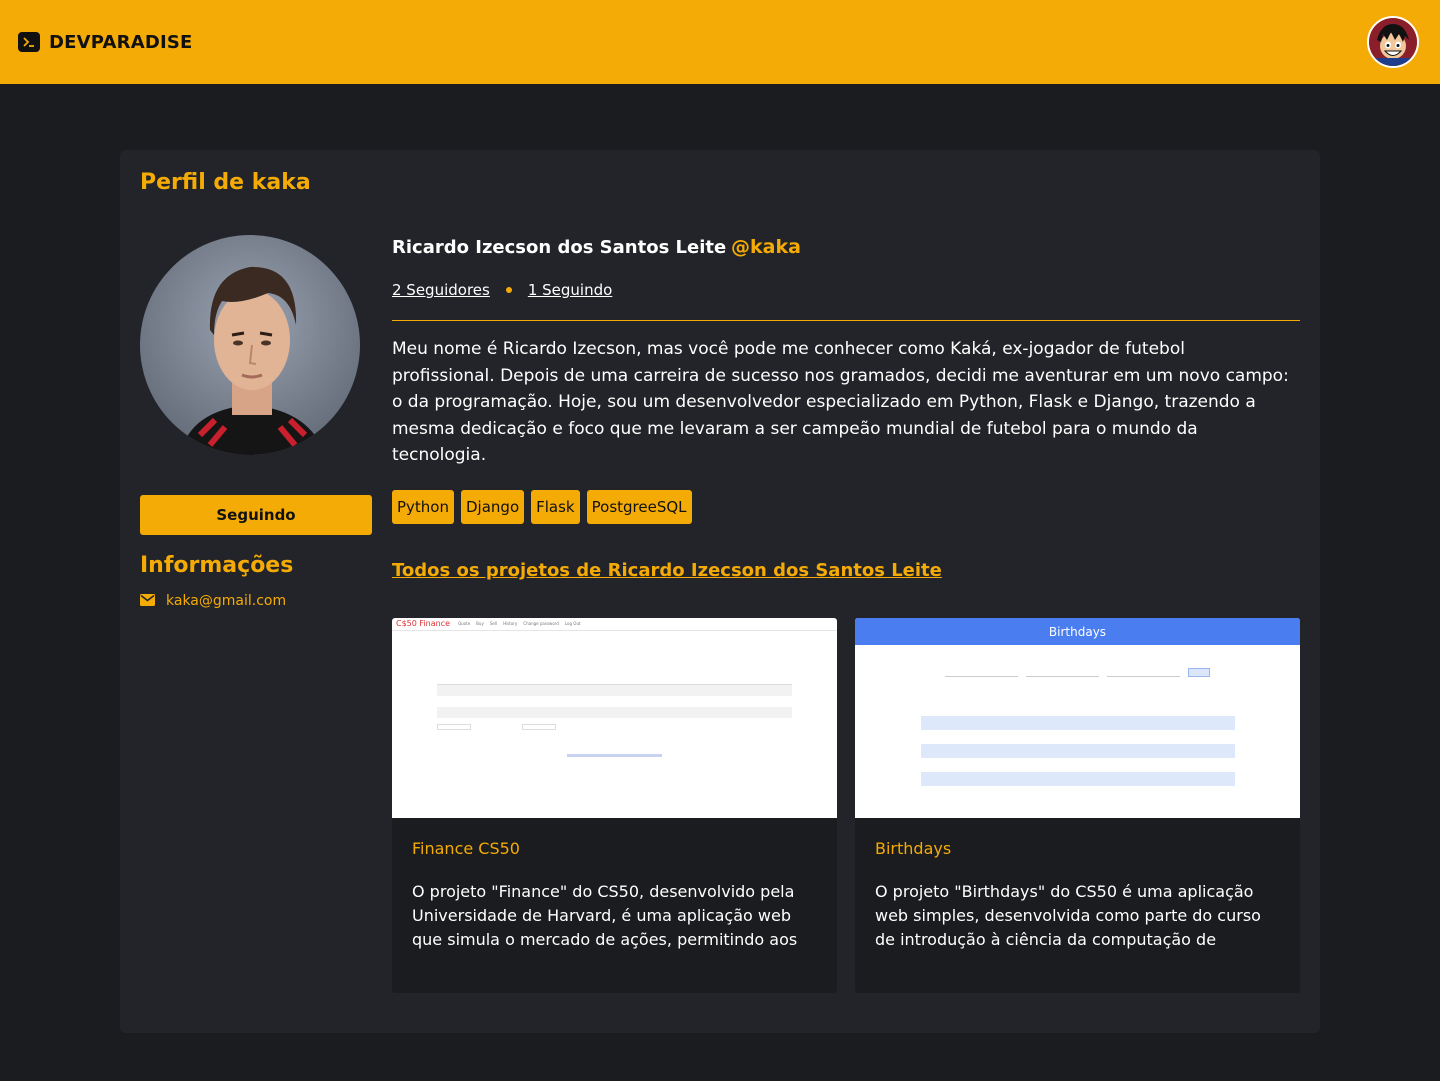 The width and height of the screenshot is (1440, 1081). I want to click on skill-tags: Python Django Flask PostgreeSQL, so click(542, 507).